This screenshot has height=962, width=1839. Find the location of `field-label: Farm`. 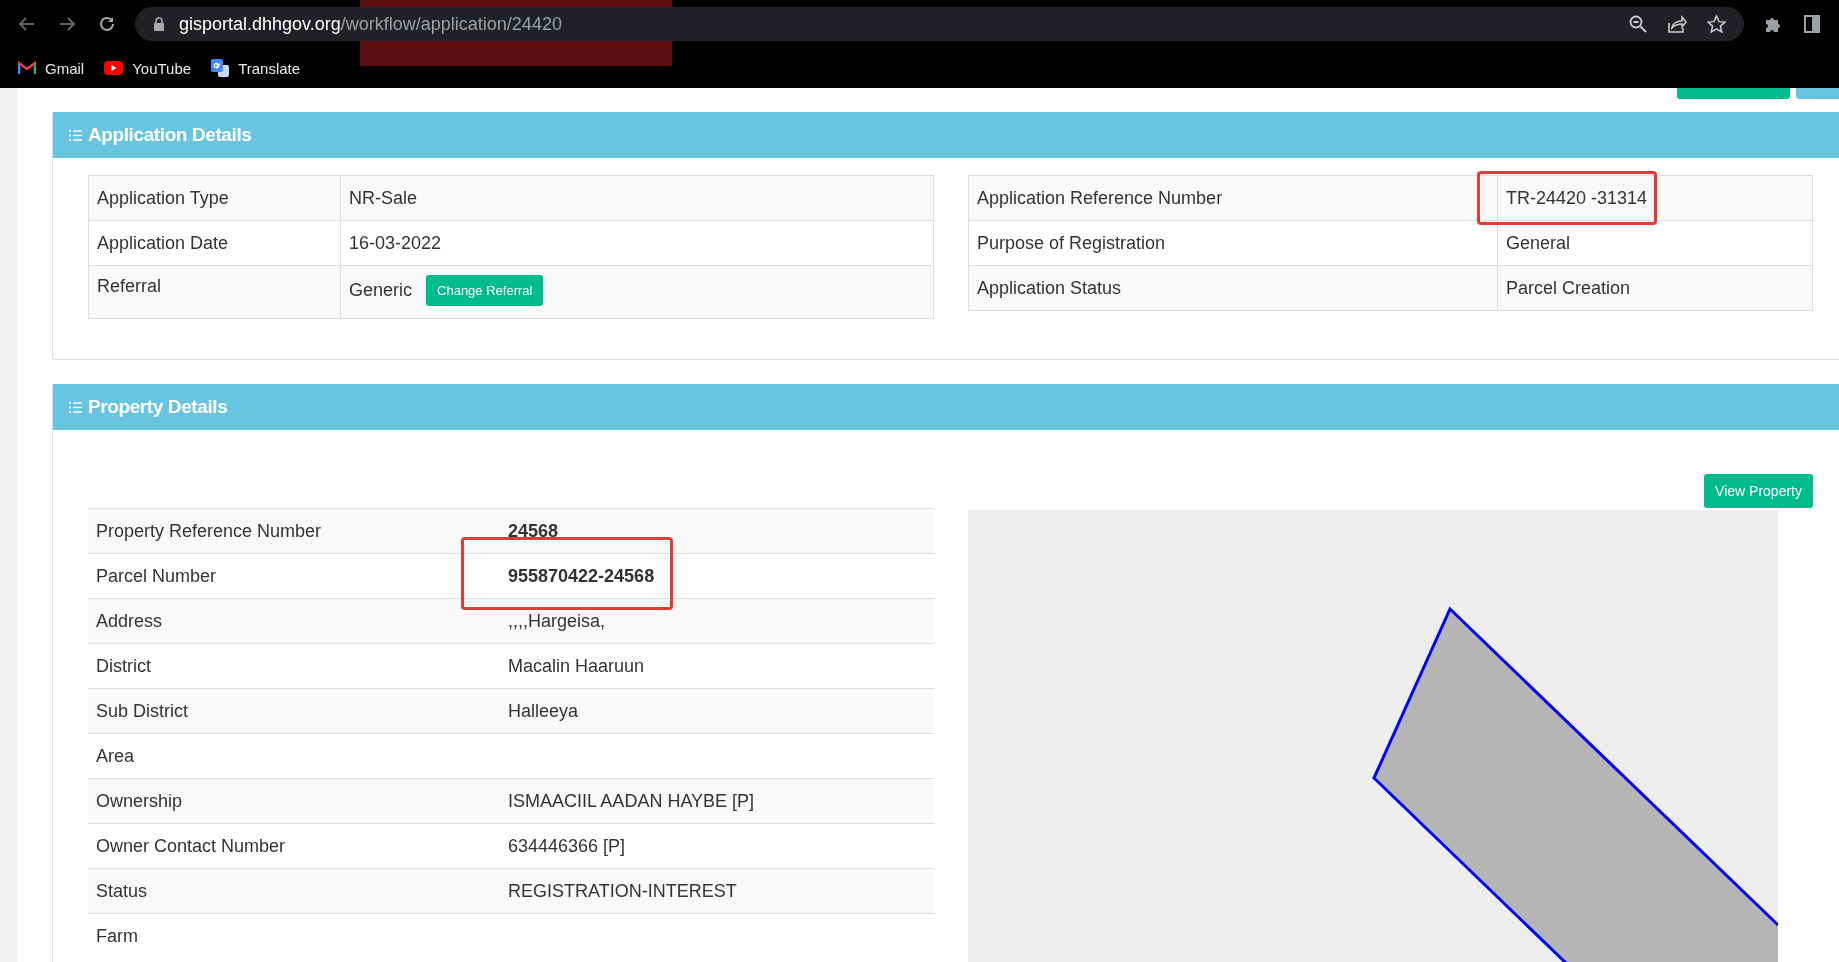

field-label: Farm is located at coordinates (117, 935).